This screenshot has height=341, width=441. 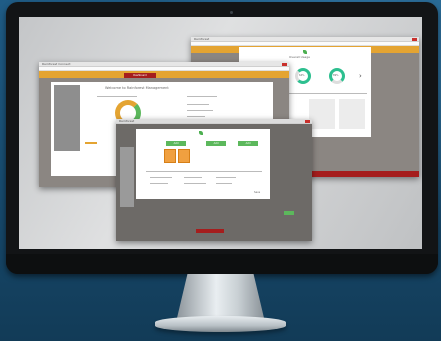 I want to click on save-button: Save, so click(x=257, y=193).